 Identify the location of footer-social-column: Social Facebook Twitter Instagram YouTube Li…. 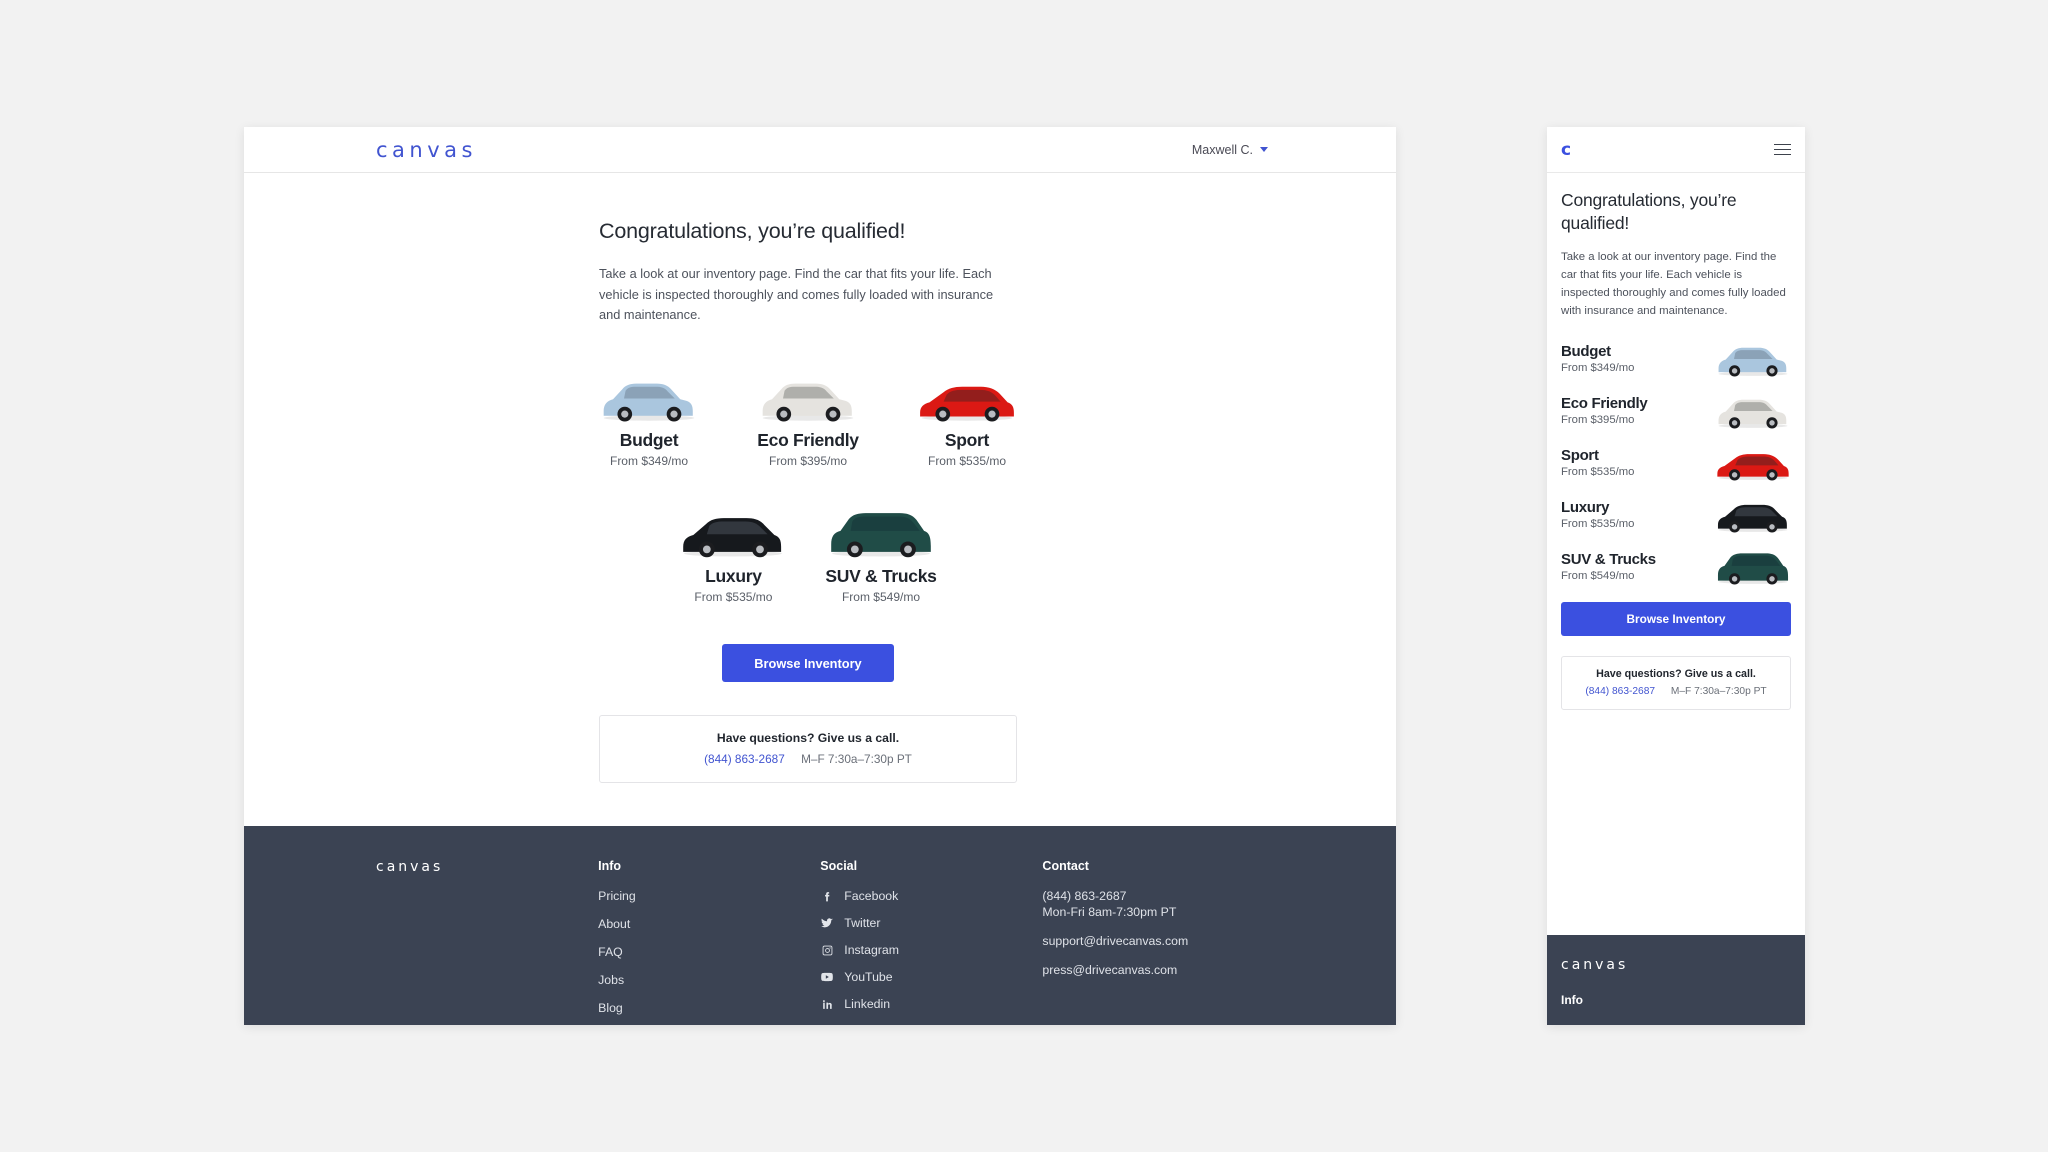
(931, 942).